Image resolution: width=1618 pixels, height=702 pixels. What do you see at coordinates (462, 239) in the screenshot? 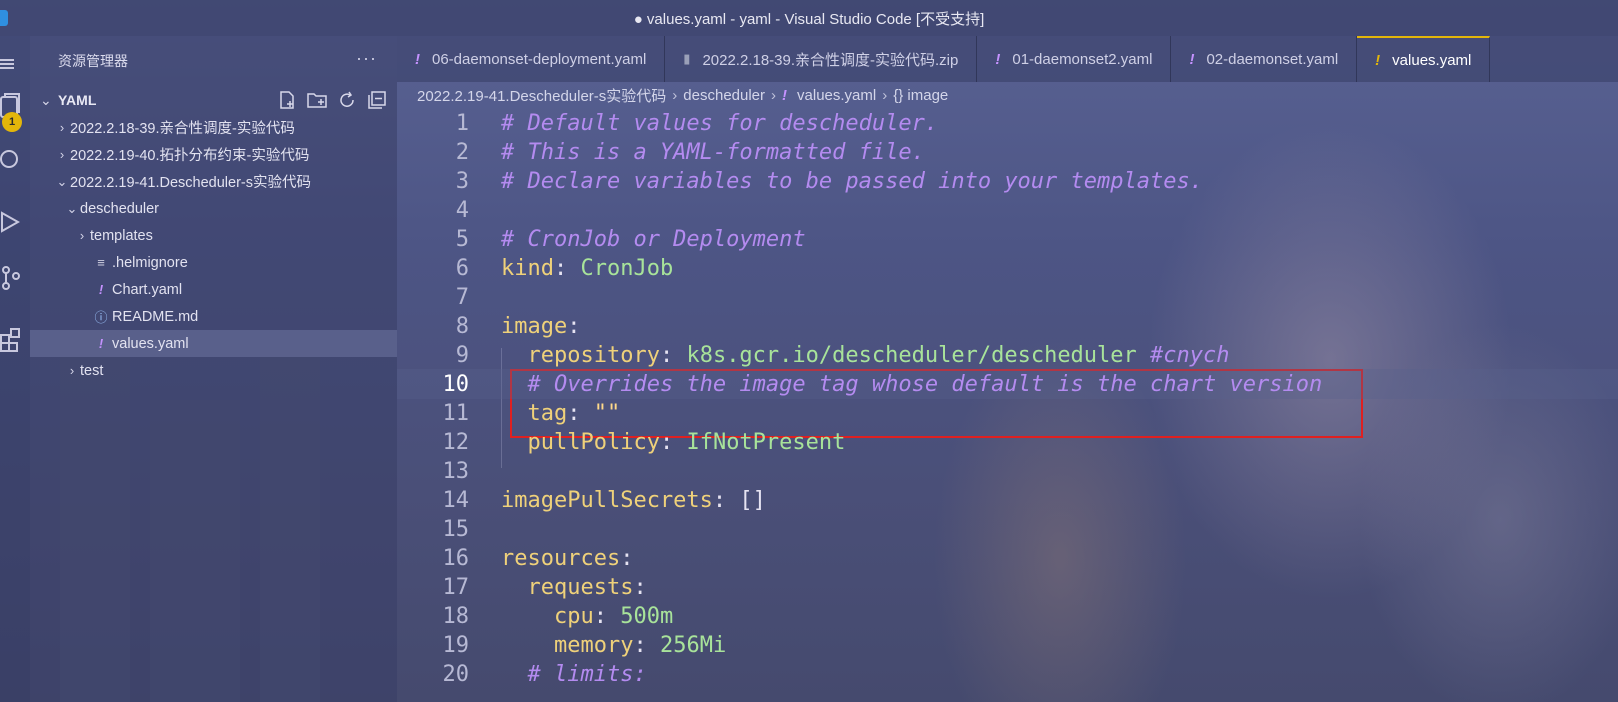
I see `line-number: 5` at bounding box center [462, 239].